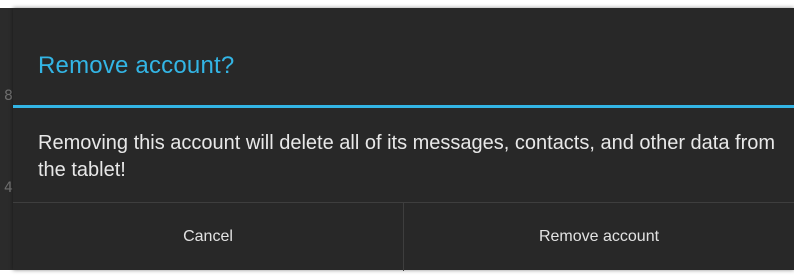  I want to click on background-digit: 4, so click(8, 188).